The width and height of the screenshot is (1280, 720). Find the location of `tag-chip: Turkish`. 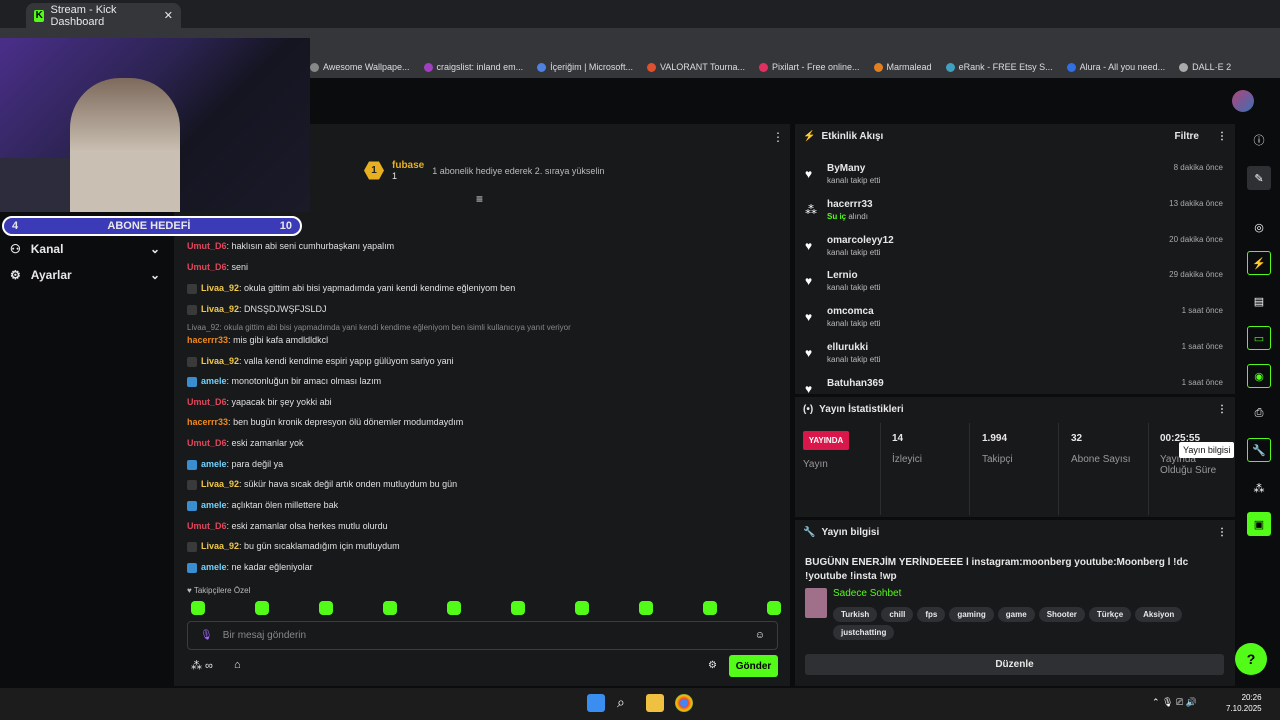

tag-chip: Turkish is located at coordinates (855, 614).